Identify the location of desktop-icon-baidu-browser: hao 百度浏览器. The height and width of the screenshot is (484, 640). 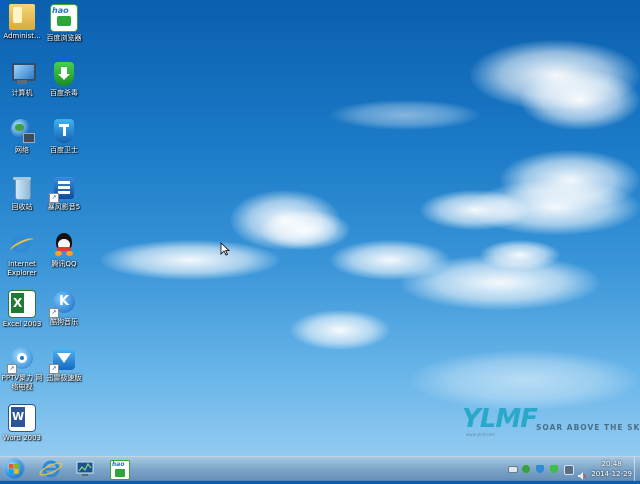
(64, 21).